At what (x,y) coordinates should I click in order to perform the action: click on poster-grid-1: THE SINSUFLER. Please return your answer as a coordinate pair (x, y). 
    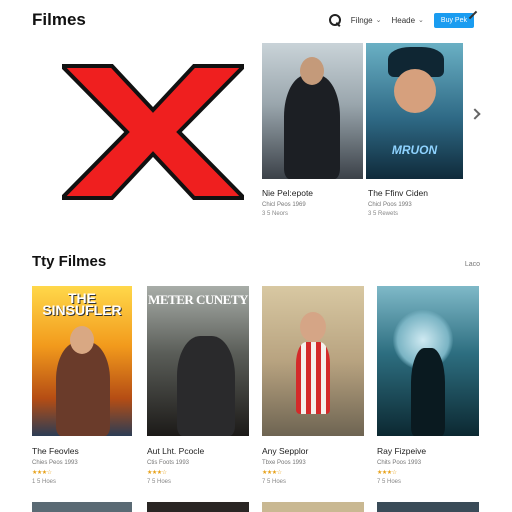
    Looking at the image, I should click on (82, 361).